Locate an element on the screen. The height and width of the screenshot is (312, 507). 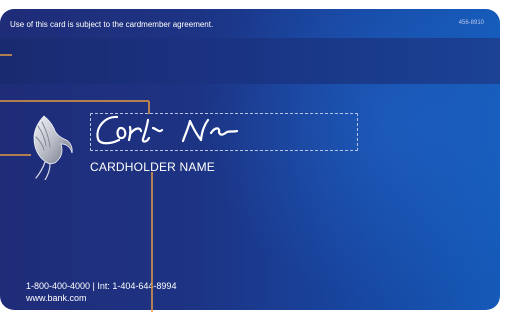
phone-numbers-text: 1-800-400-4000 | Int: 1-404-644-8994 is located at coordinates (101, 286).